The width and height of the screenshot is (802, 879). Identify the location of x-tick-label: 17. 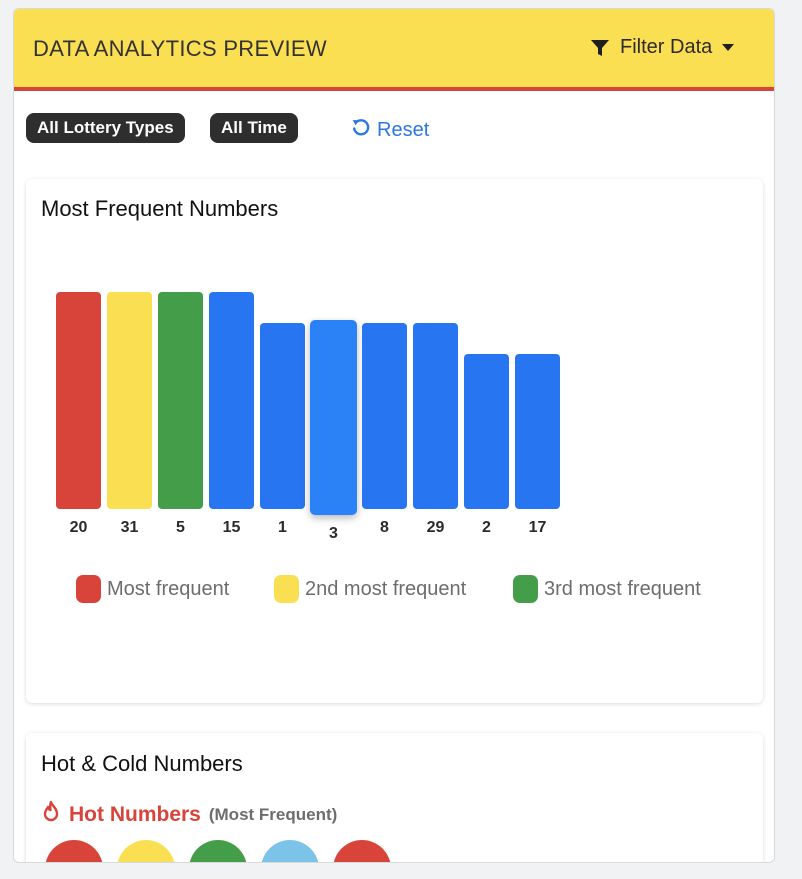
(537, 527).